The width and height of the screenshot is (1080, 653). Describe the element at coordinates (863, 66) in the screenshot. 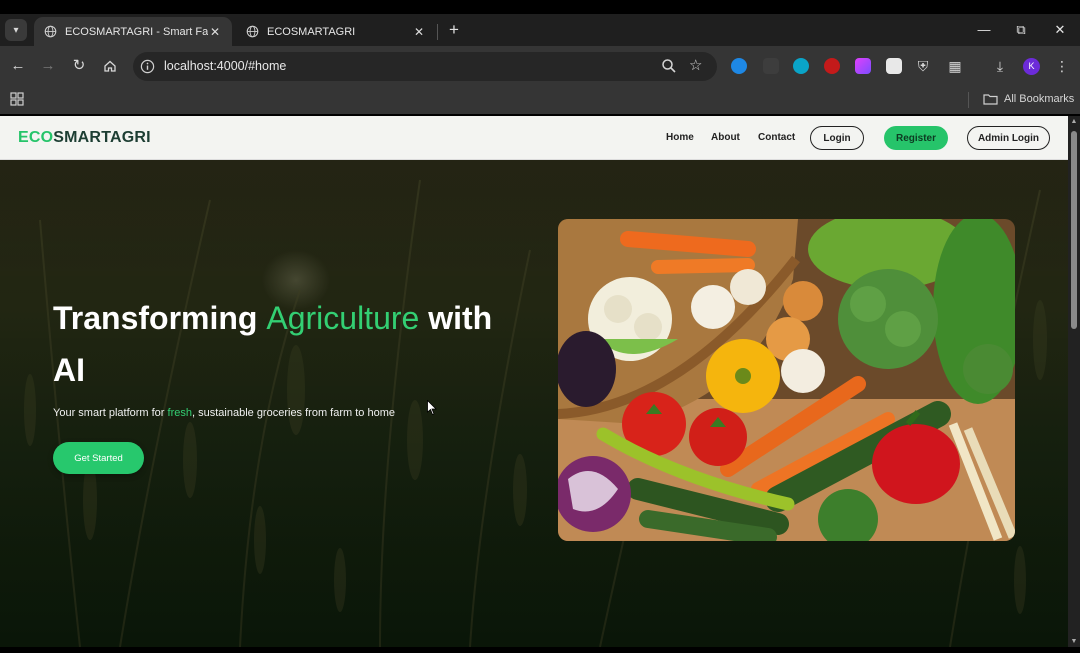

I see `extension-purple-icon` at that location.